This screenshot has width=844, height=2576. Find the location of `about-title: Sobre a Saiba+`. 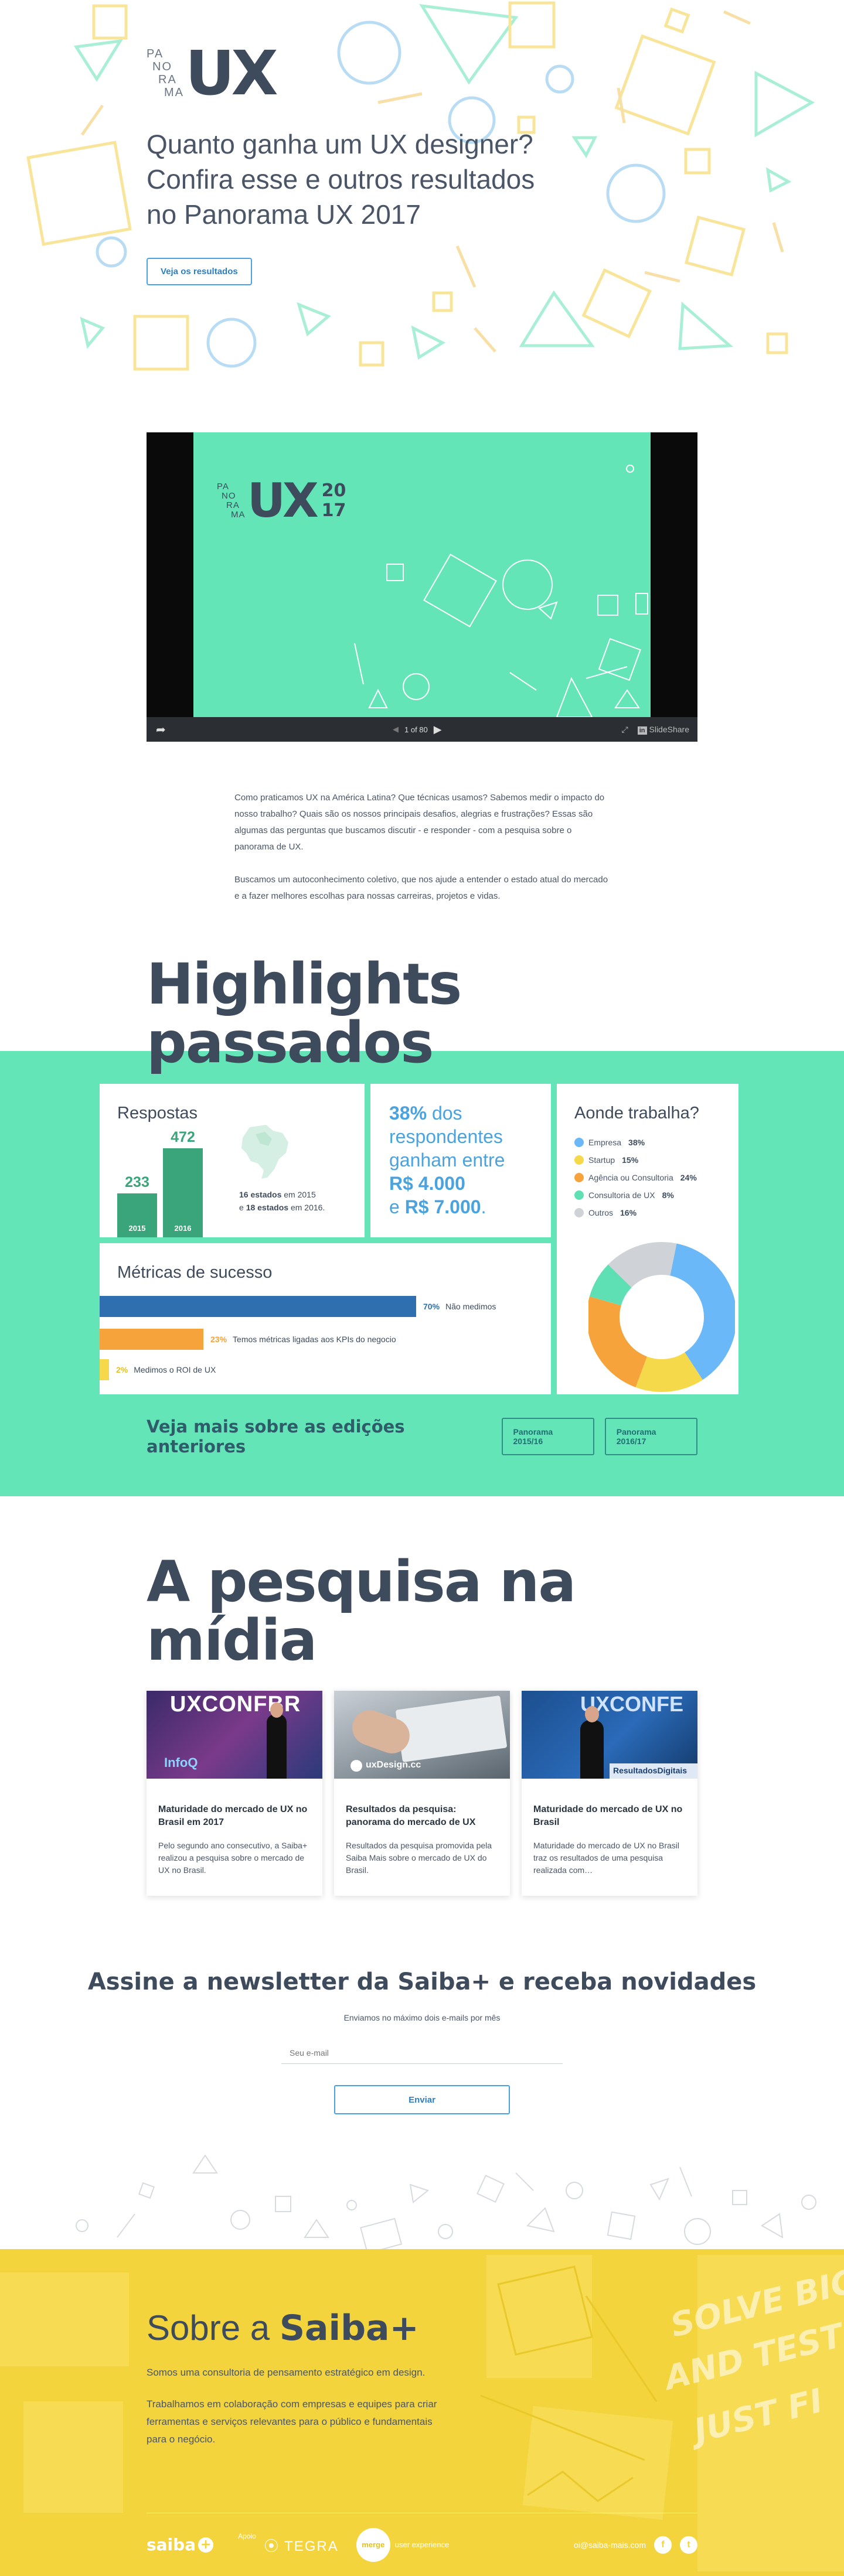

about-title: Sobre a Saiba+ is located at coordinates (299, 2328).